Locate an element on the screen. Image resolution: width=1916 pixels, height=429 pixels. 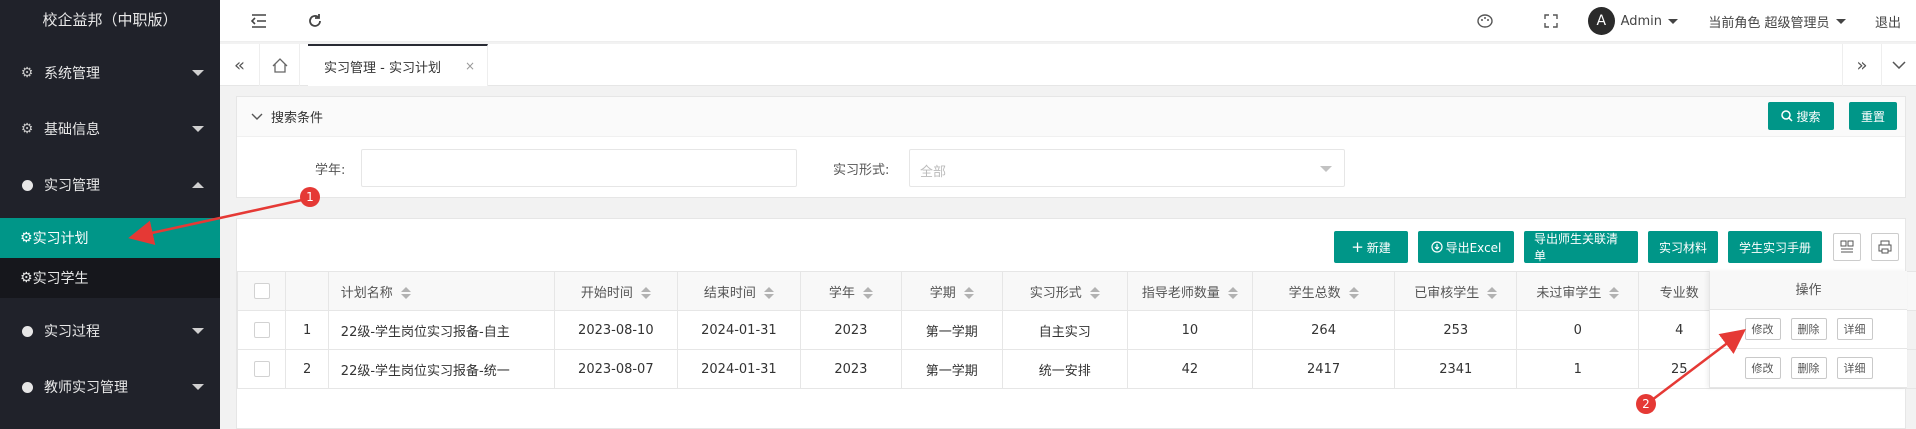
annotation-badge-1: 1 is located at coordinates (310, 197).